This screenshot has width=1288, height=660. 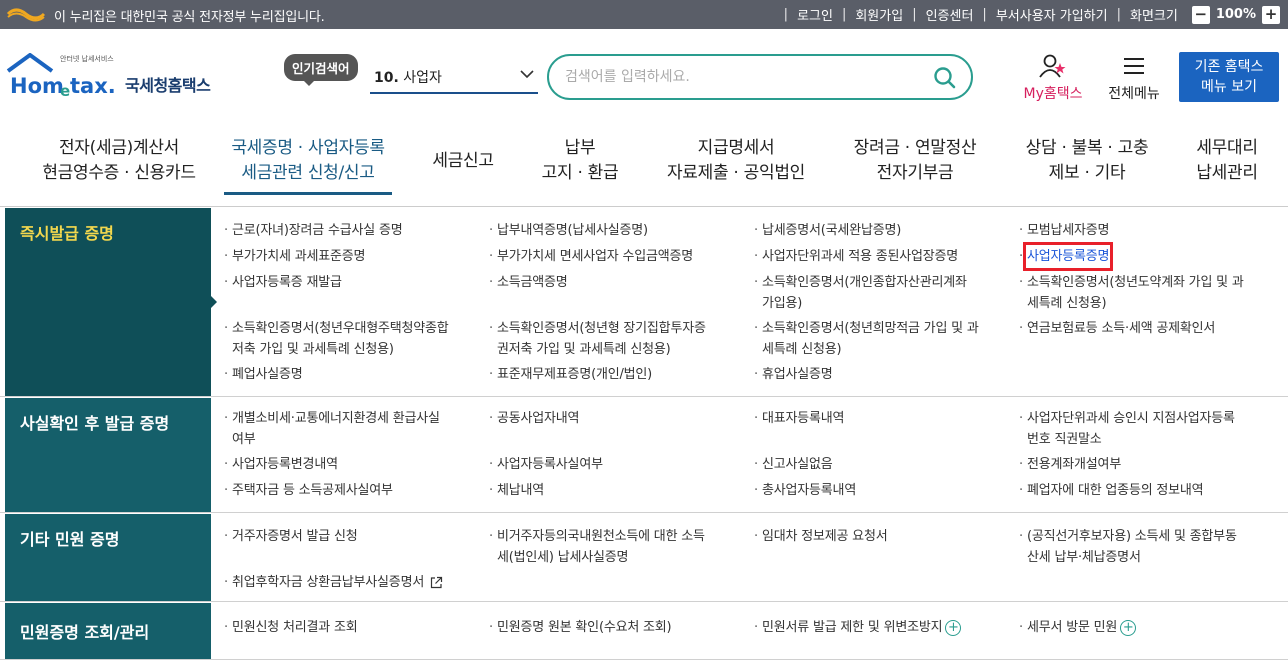 What do you see at coordinates (321, 70) in the screenshot?
I see `popular-search-badge: 인기검색어` at bounding box center [321, 70].